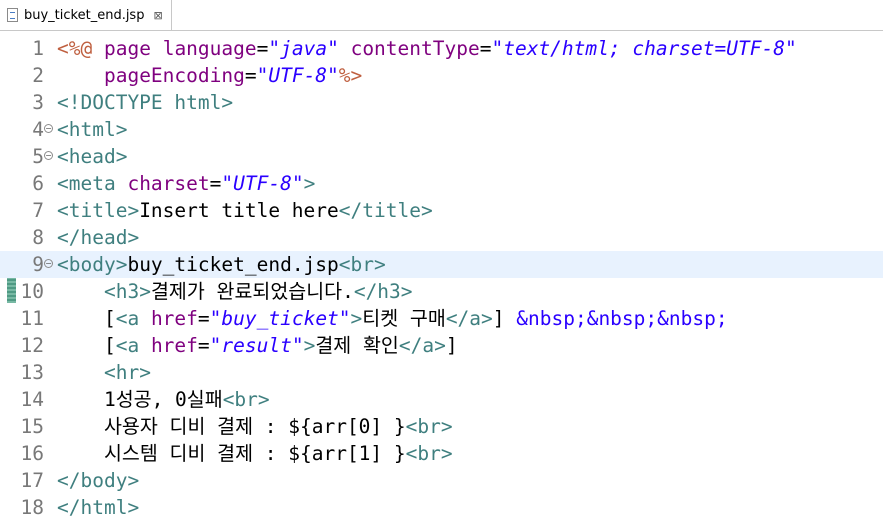 The image size is (883, 530). I want to click on code-text: <body>buy_ticket_end.jsp<br>, so click(221, 264).